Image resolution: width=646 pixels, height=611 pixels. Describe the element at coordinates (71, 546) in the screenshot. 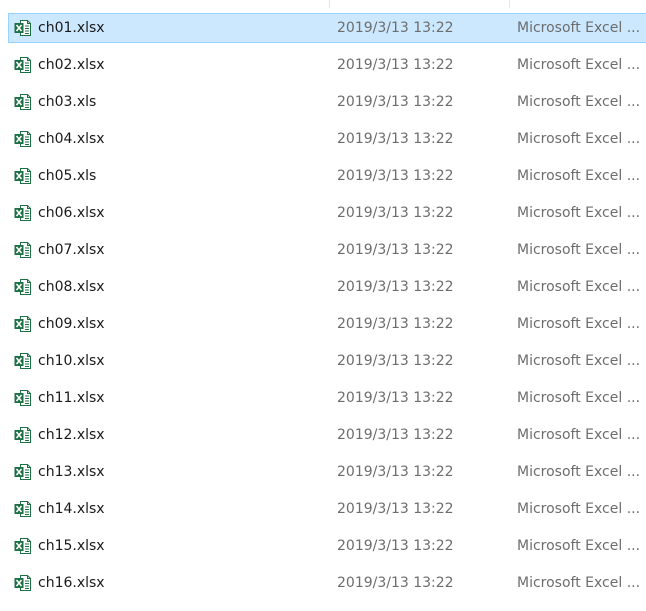

I see `file-name: ch15.xlsx` at that location.